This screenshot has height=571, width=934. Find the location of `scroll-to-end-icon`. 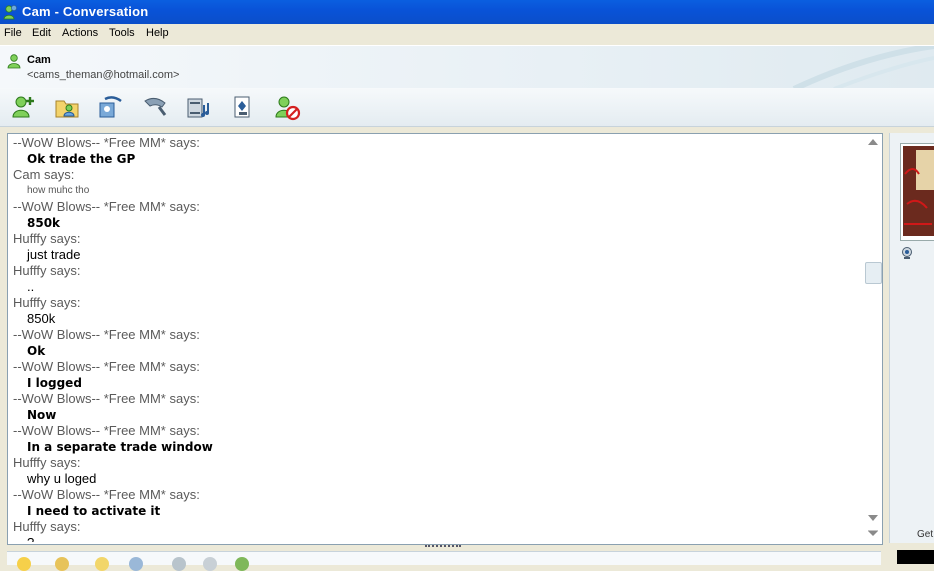

scroll-to-end-icon is located at coordinates (873, 533).